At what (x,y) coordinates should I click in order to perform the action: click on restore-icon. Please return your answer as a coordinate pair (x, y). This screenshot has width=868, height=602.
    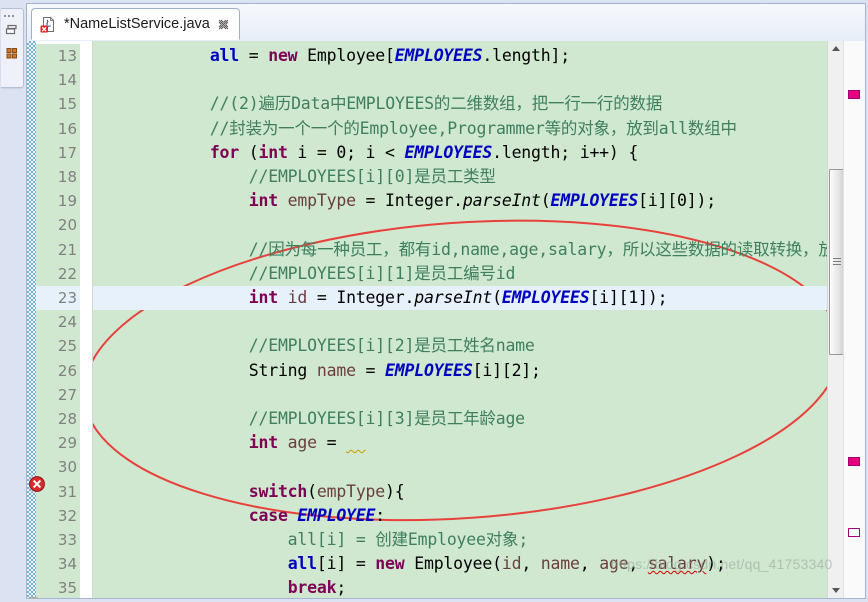
    Looking at the image, I should click on (12, 30).